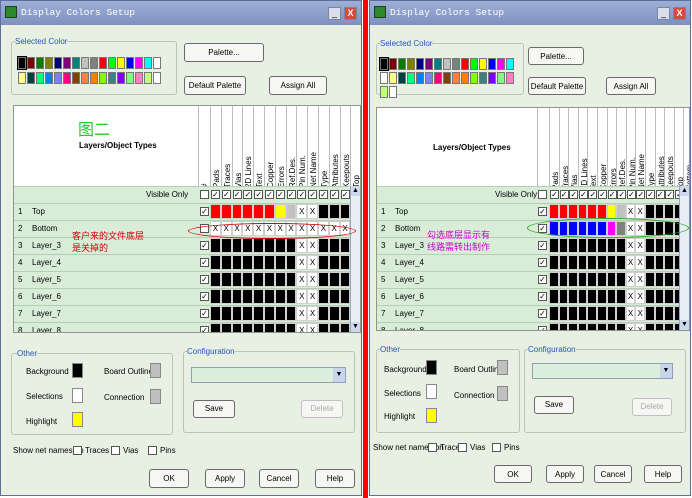 The image size is (692, 498). What do you see at coordinates (355, 327) in the screenshot?
I see `scroll-down-arrow: ▼` at bounding box center [355, 327].